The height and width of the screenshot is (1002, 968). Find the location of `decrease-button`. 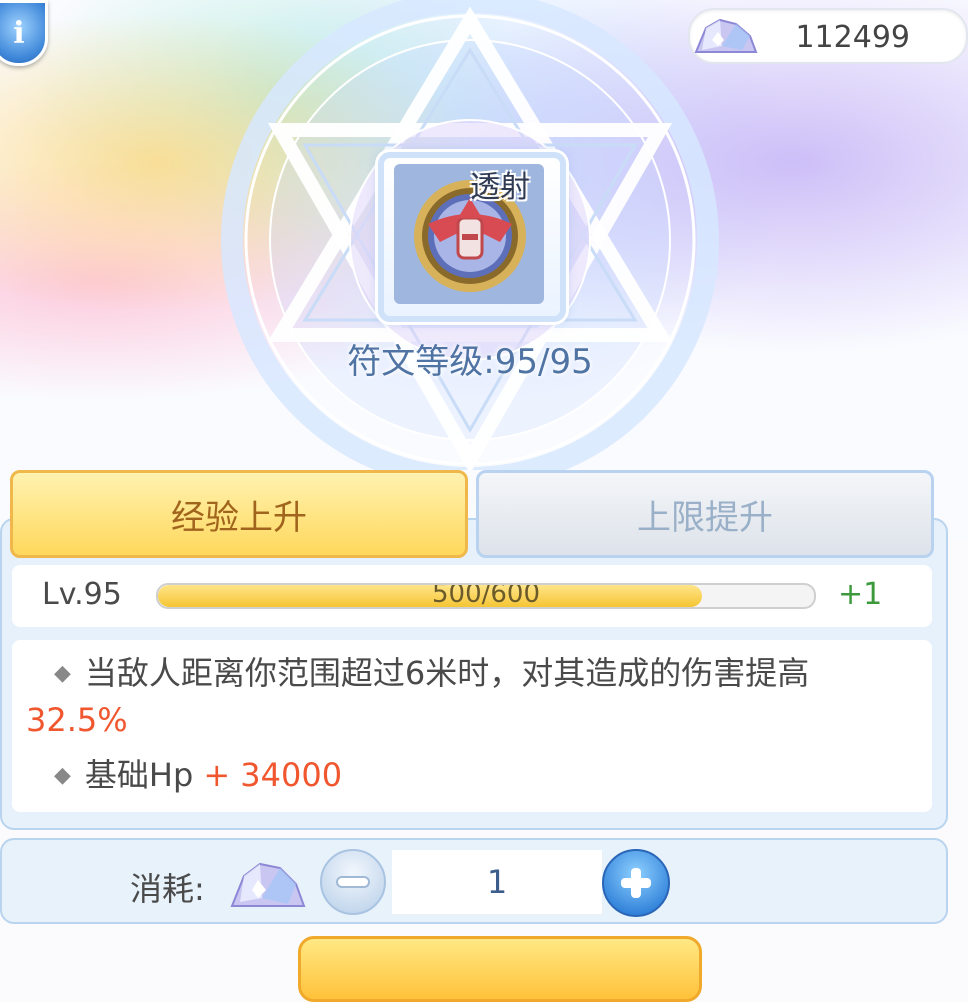

decrease-button is located at coordinates (353, 882).